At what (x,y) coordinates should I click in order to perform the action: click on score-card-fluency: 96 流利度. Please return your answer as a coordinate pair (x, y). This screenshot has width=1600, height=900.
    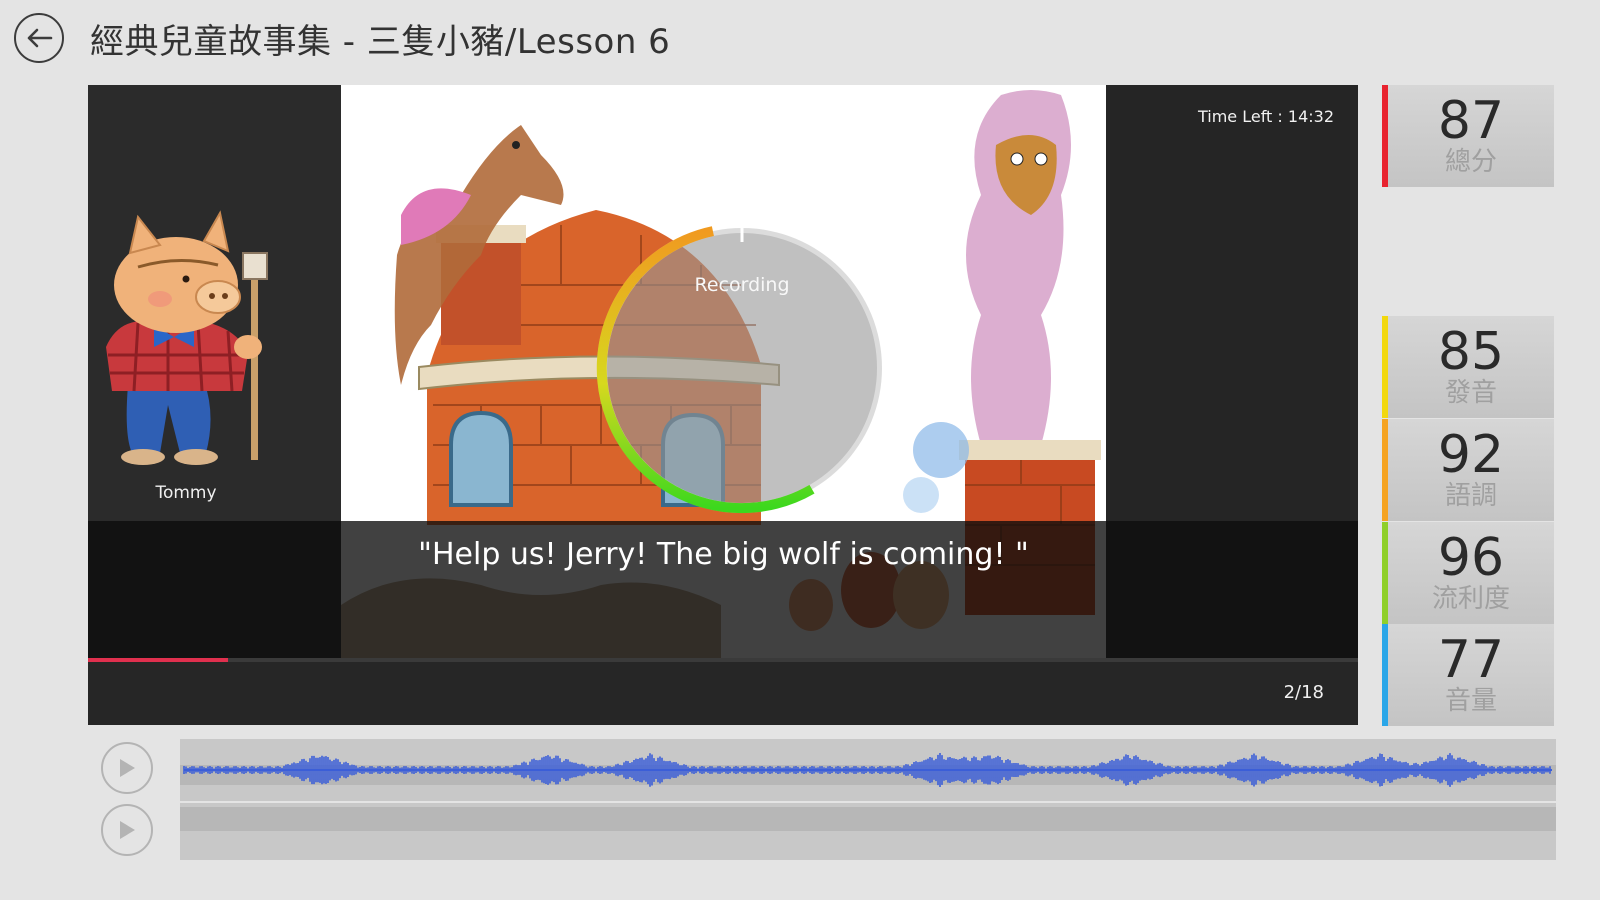
    Looking at the image, I should click on (1468, 573).